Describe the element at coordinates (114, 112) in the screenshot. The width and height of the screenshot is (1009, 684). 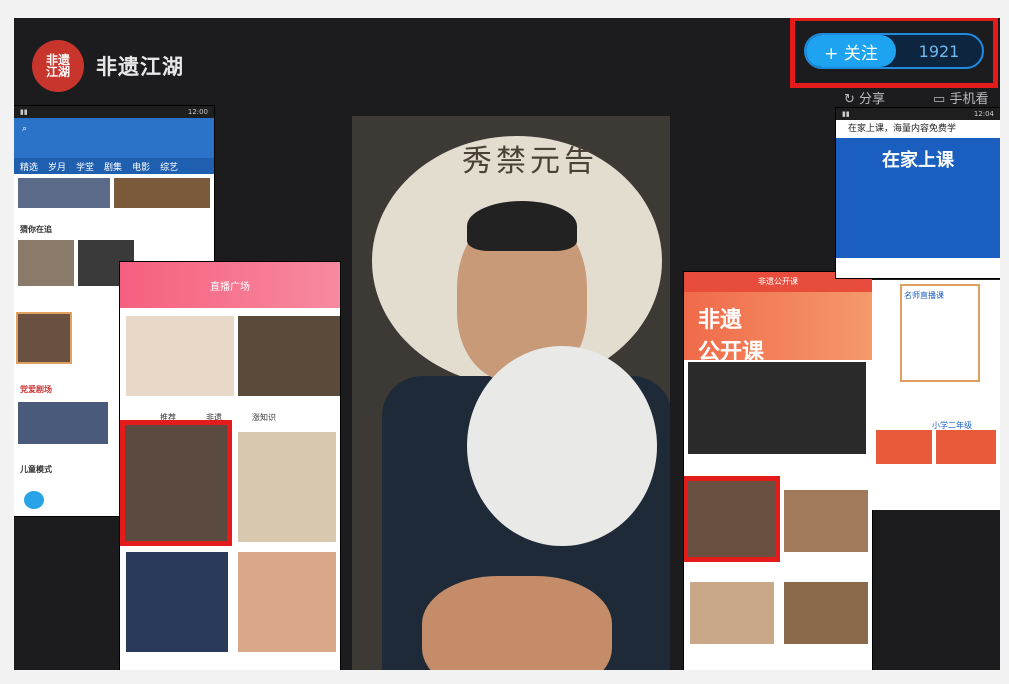
I see `status-bar: ▮▮ 12:00` at that location.